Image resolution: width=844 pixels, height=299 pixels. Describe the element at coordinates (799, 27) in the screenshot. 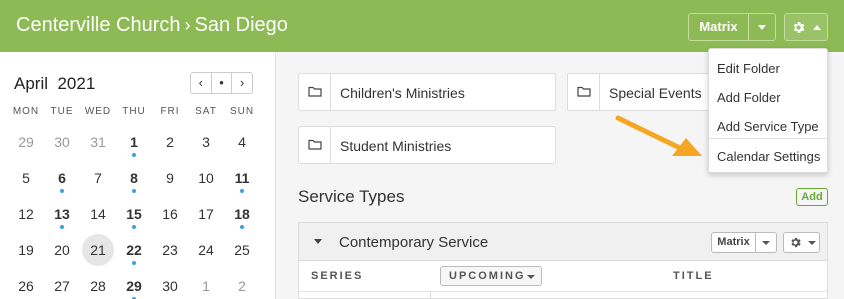

I see `gear-icon` at that location.